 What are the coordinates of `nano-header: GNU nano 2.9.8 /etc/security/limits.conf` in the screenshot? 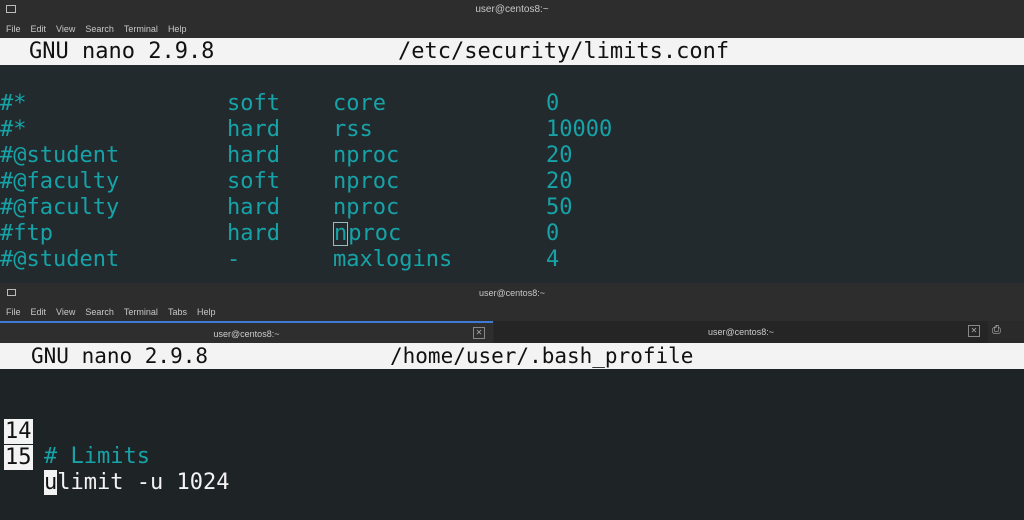 It's located at (512, 51).